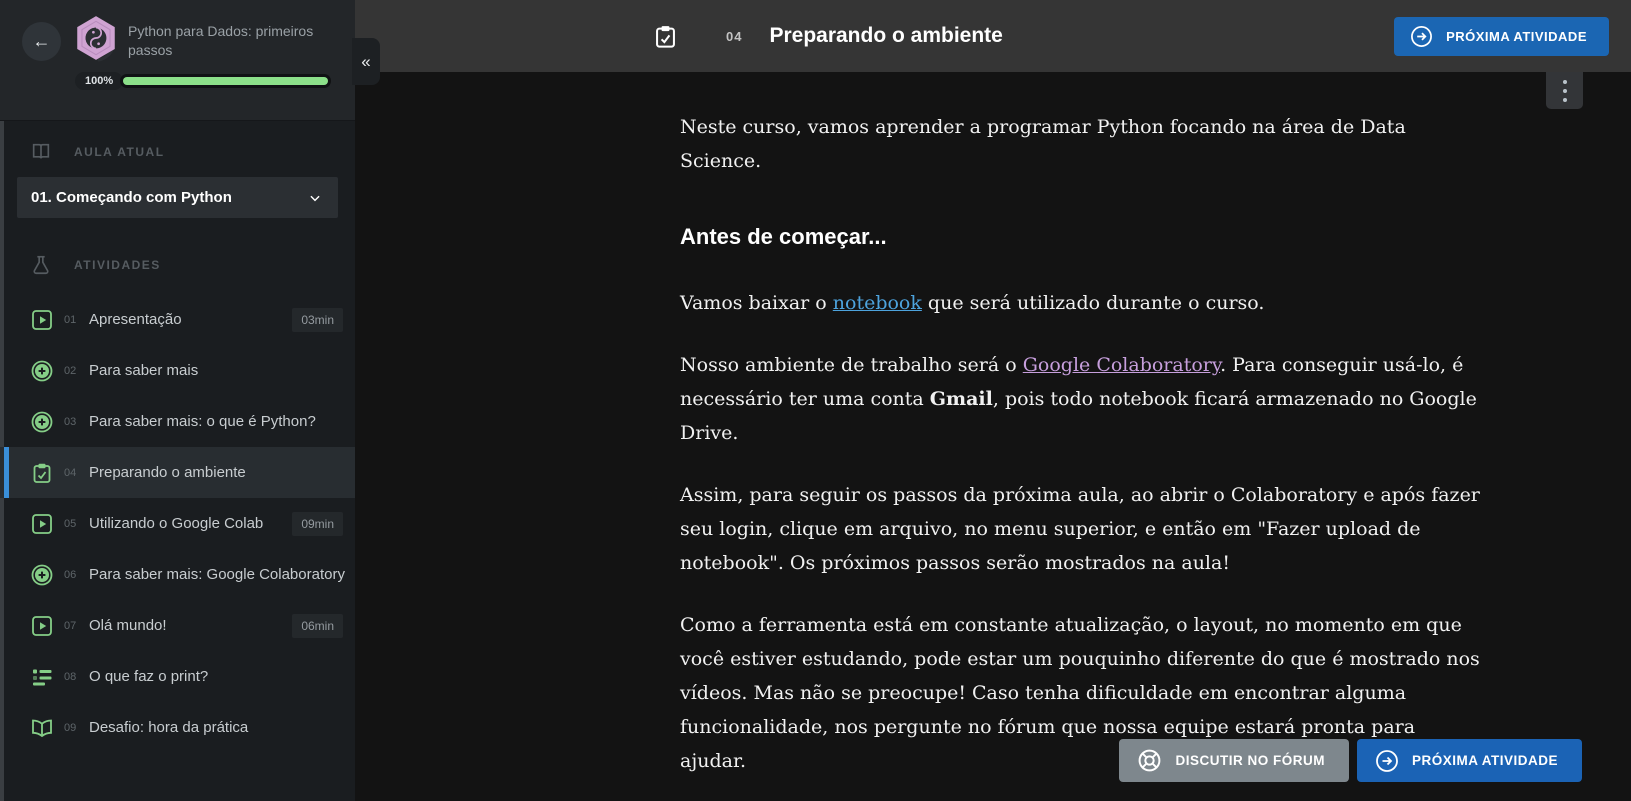 This screenshot has width=1631, height=801. Describe the element at coordinates (886, 35) in the screenshot. I see `activity-title: Preparando o ambiente` at that location.